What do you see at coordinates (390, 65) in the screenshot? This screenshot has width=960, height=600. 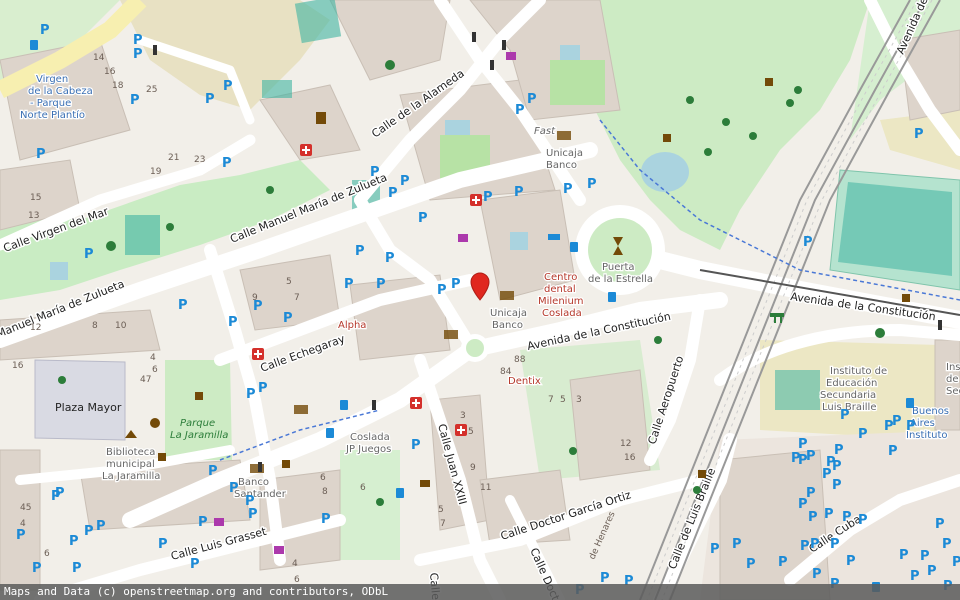 I see `swimming-icon` at bounding box center [390, 65].